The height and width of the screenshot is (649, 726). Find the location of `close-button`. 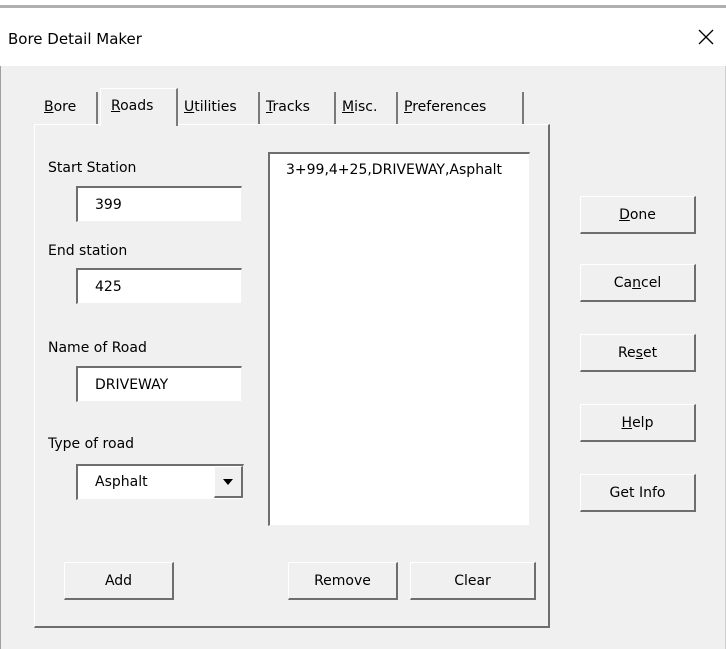

close-button is located at coordinates (706, 37).